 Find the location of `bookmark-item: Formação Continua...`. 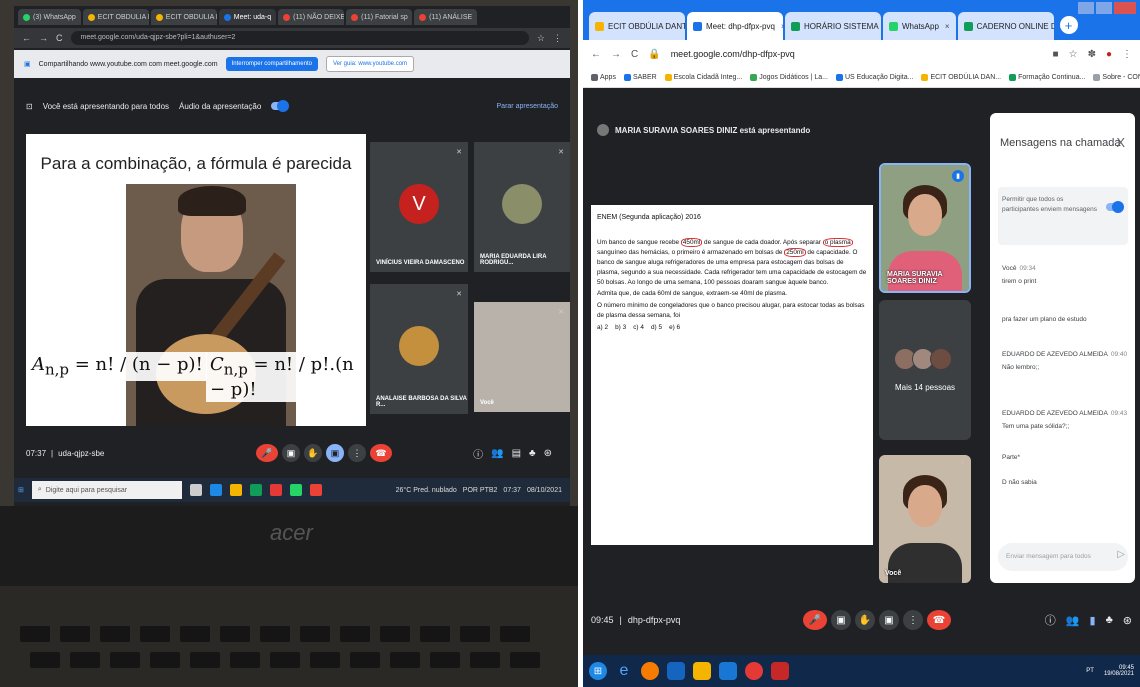

bookmark-item: Formação Continua... is located at coordinates (1047, 77).